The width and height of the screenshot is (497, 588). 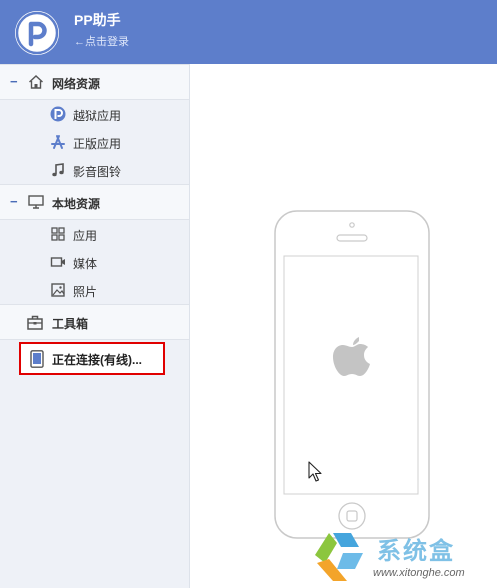 I want to click on section-local-resources: − 本地资源, so click(x=94, y=202).